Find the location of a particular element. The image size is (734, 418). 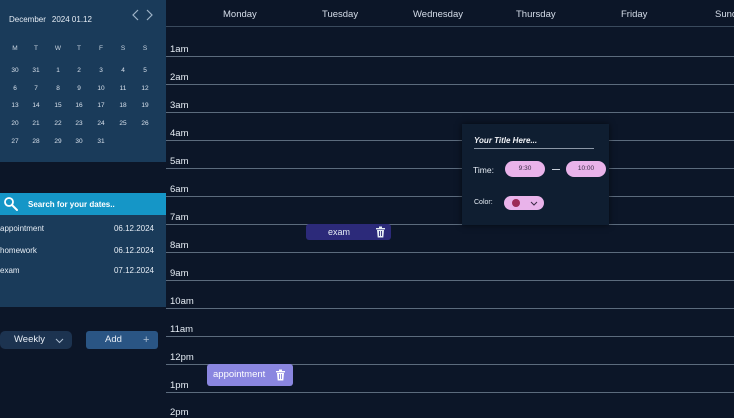

calendar-day: 29 is located at coordinates (58, 142).